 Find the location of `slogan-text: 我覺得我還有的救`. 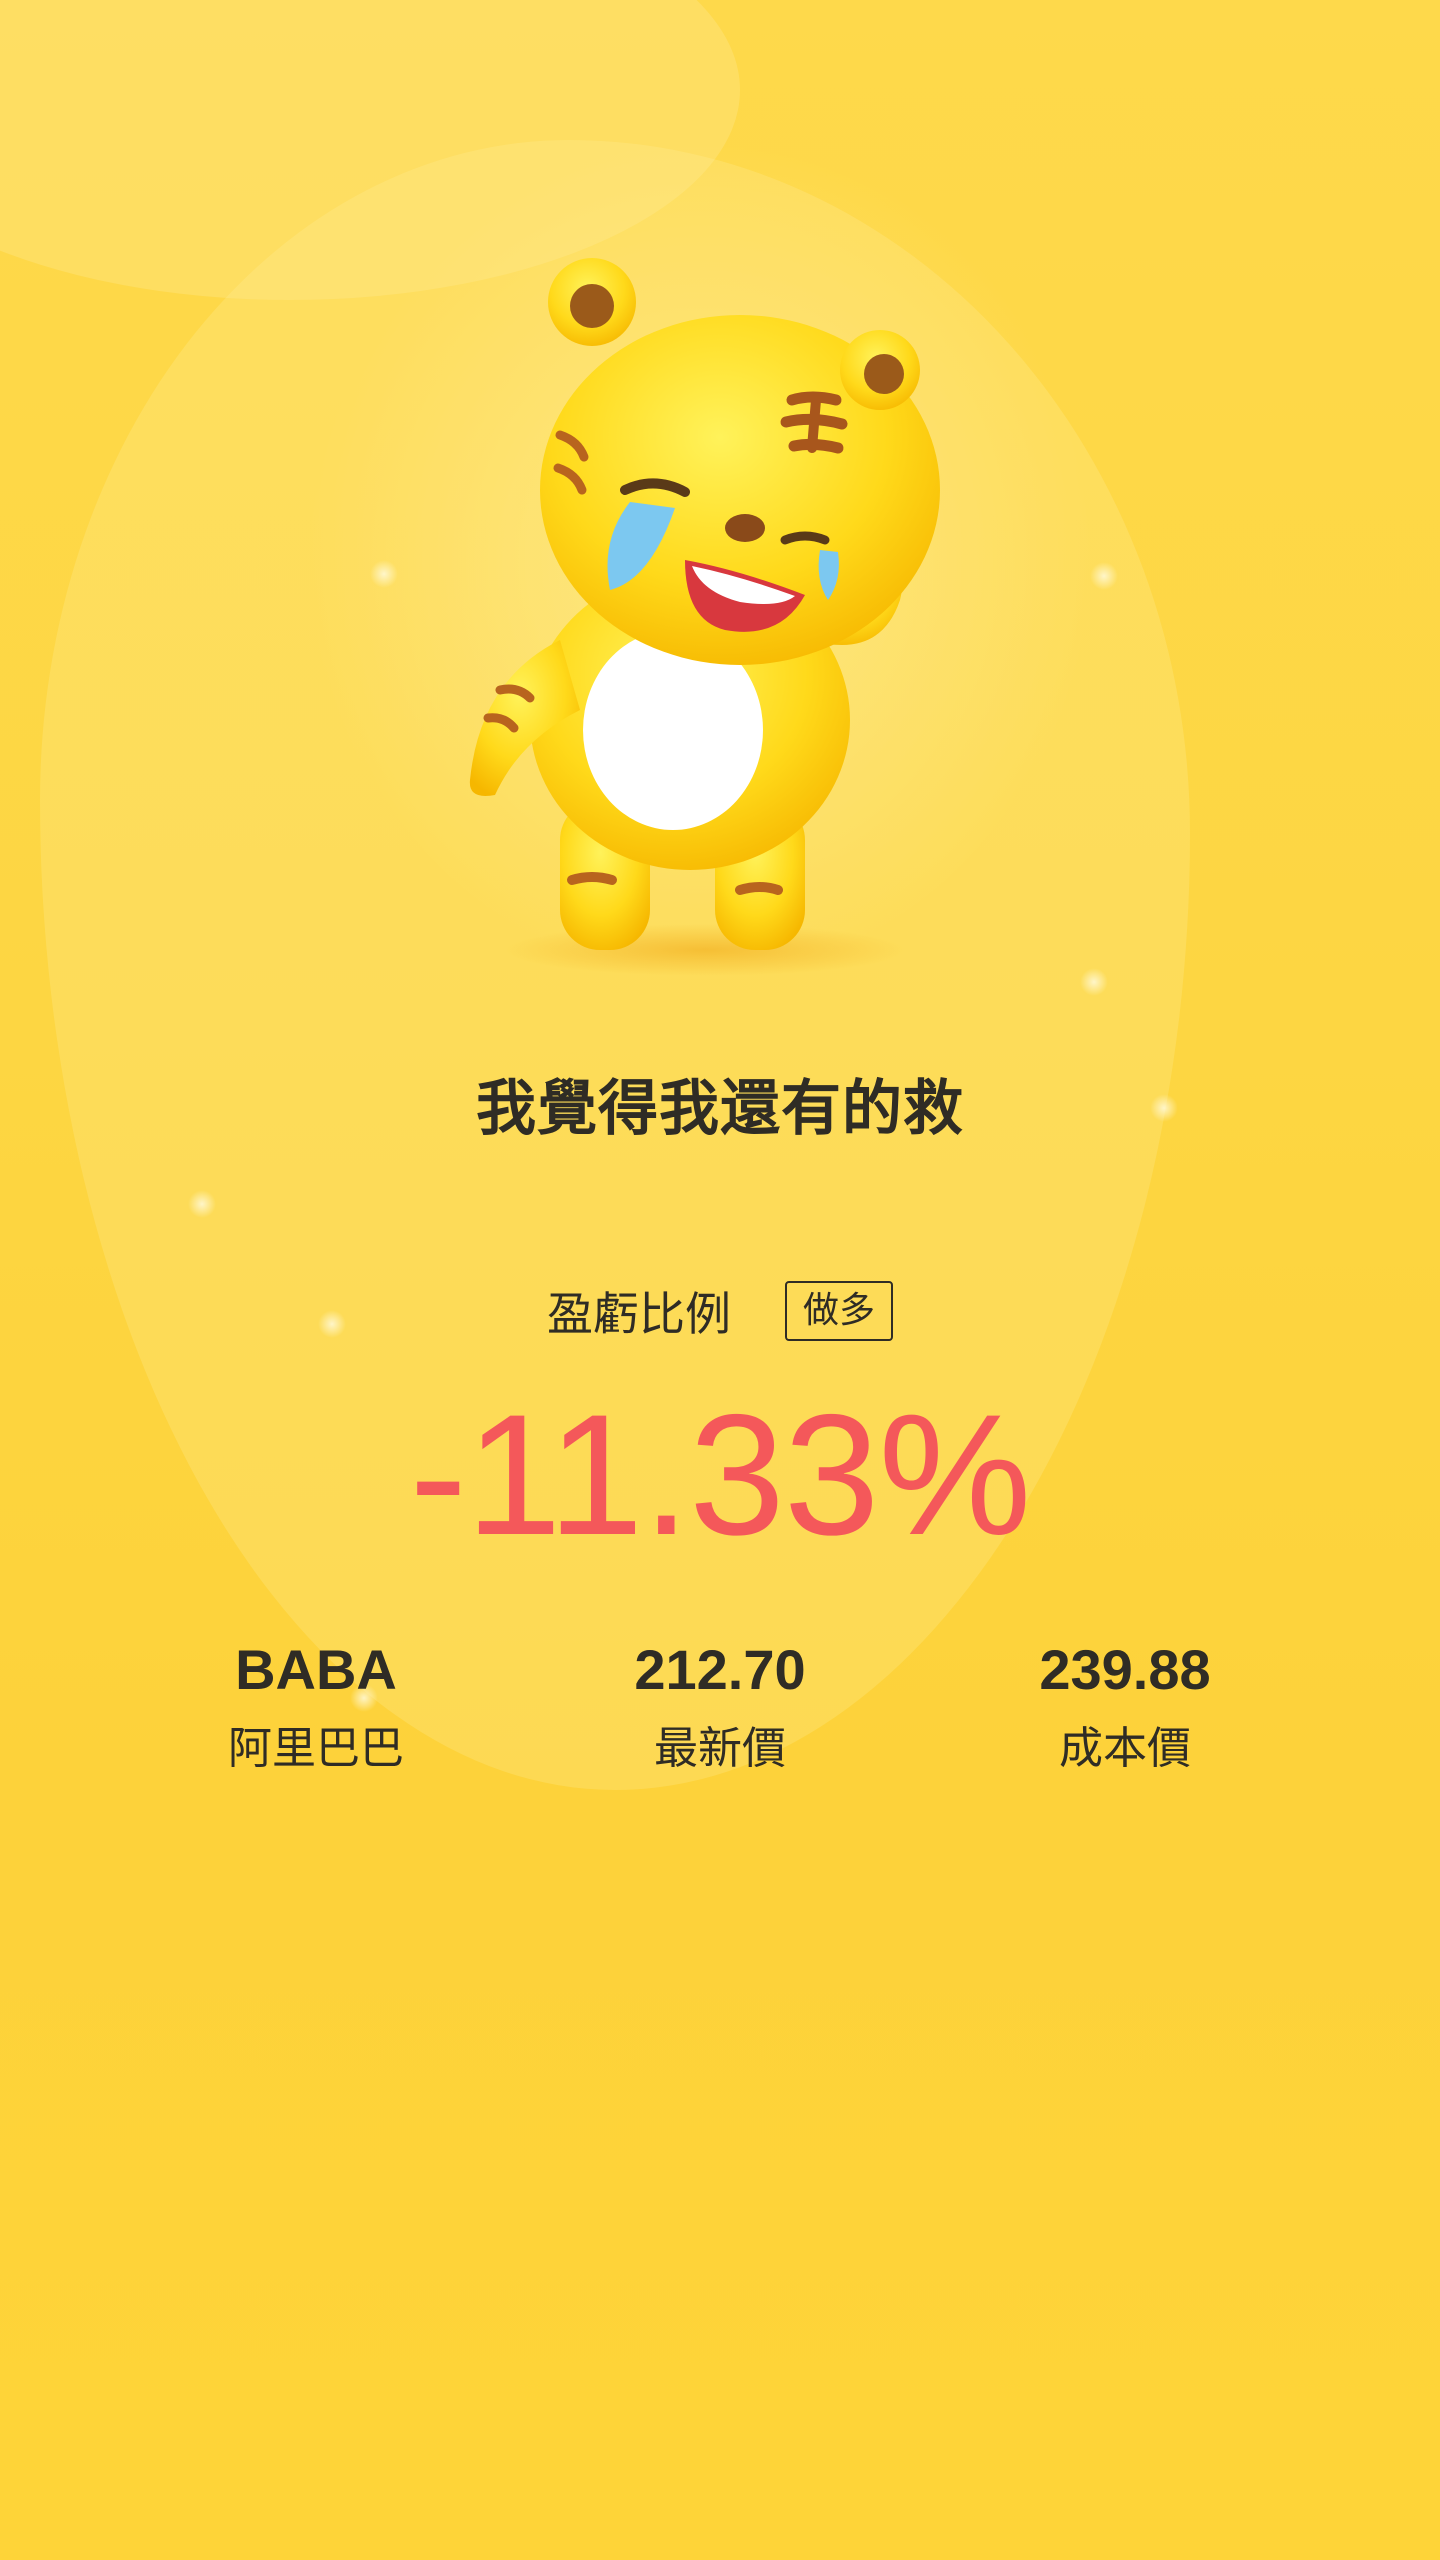

slogan-text: 我覺得我還有的救 is located at coordinates (720, 1109).